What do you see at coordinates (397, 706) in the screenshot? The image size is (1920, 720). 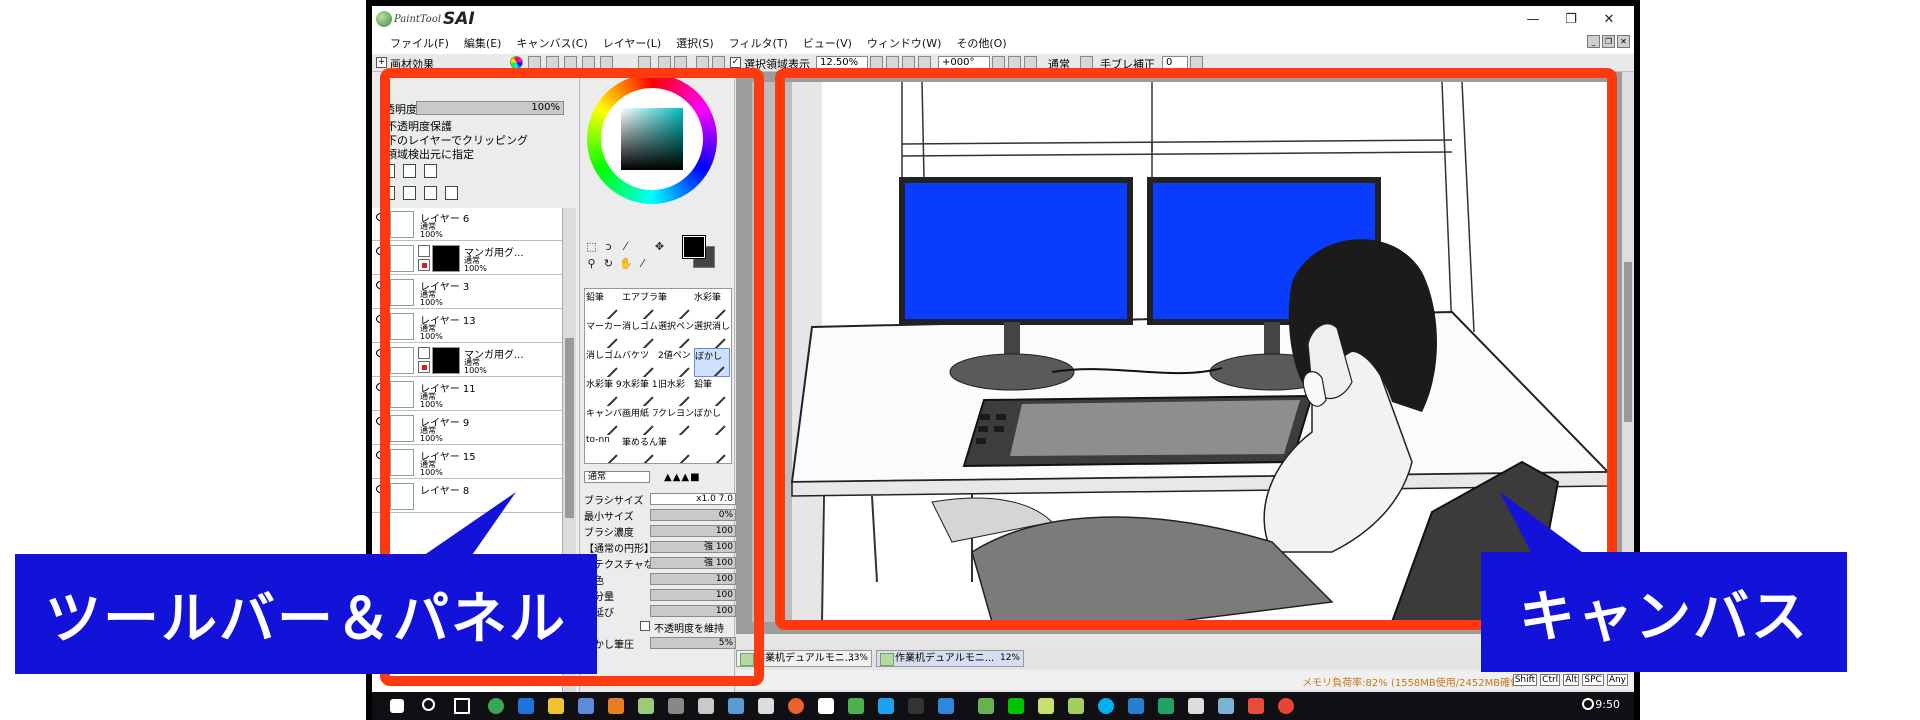 I see `start-icon` at bounding box center [397, 706].